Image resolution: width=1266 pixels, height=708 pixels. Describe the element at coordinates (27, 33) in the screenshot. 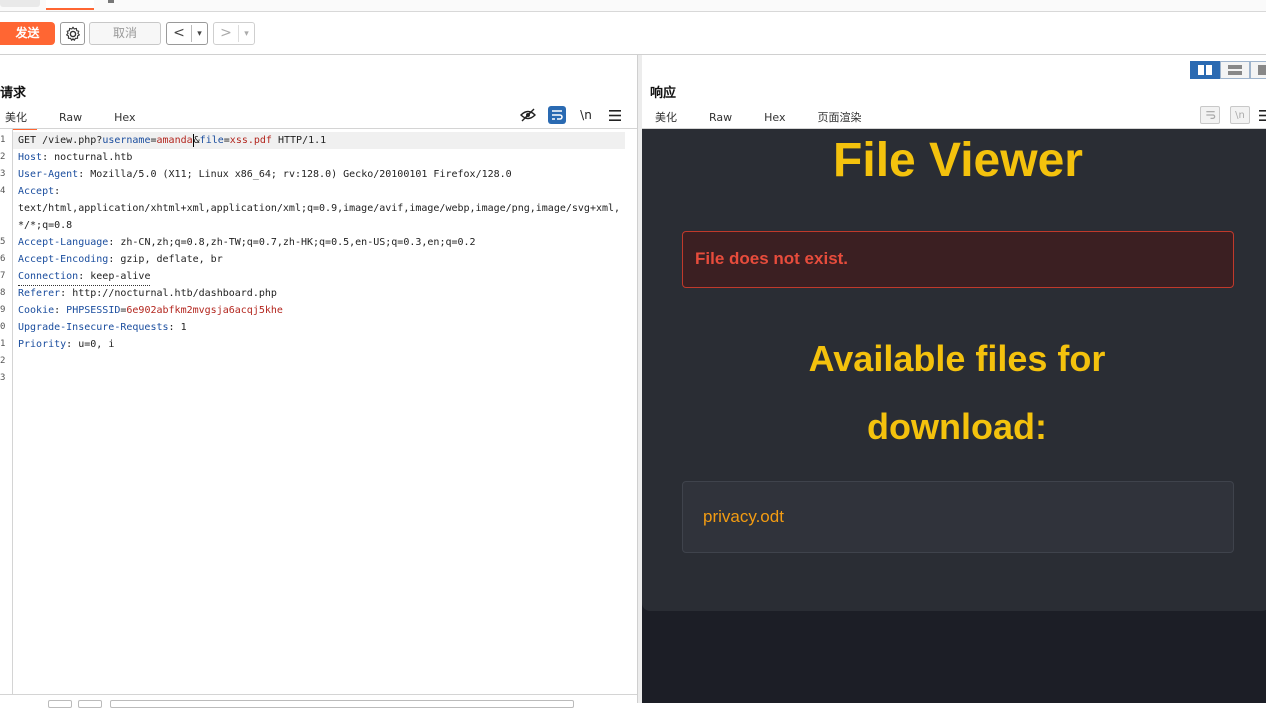

I see `send-button: 发送` at that location.